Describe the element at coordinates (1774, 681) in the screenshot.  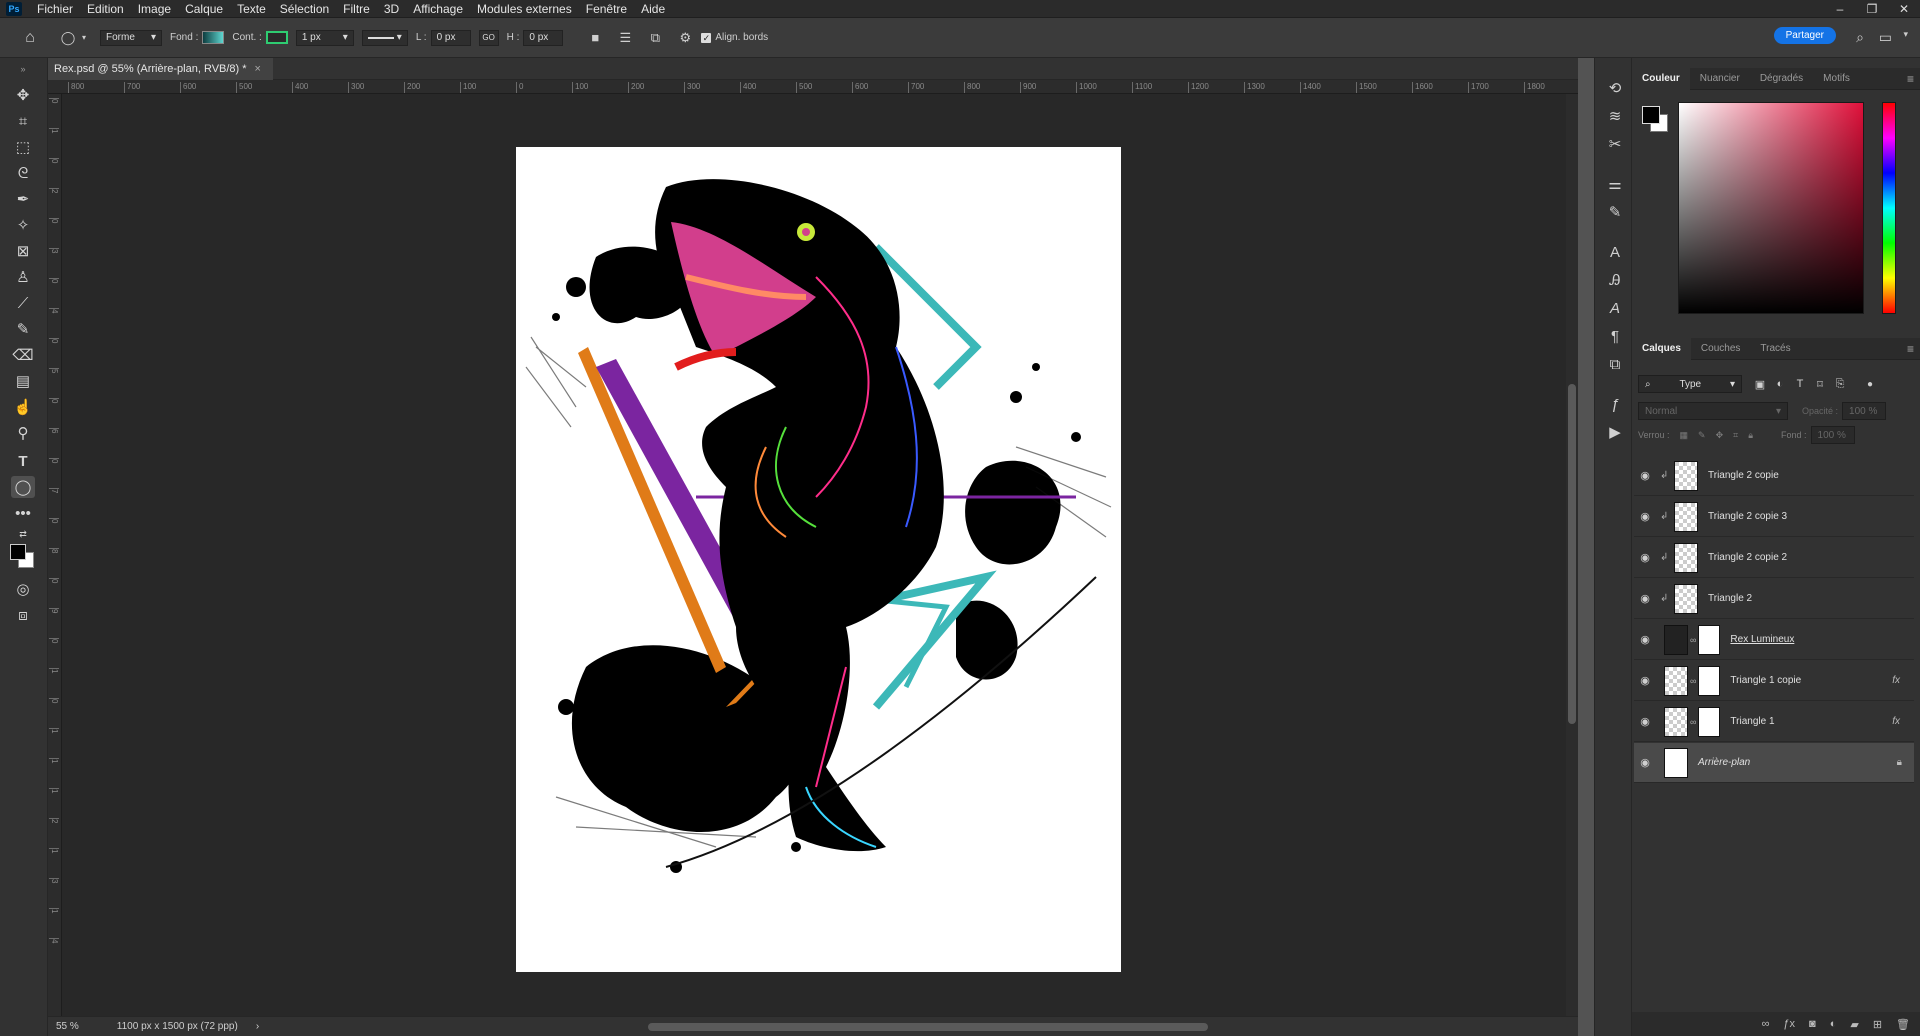
I see `layer-row: ◉ ∞ Triangle 1 copie fx` at that location.